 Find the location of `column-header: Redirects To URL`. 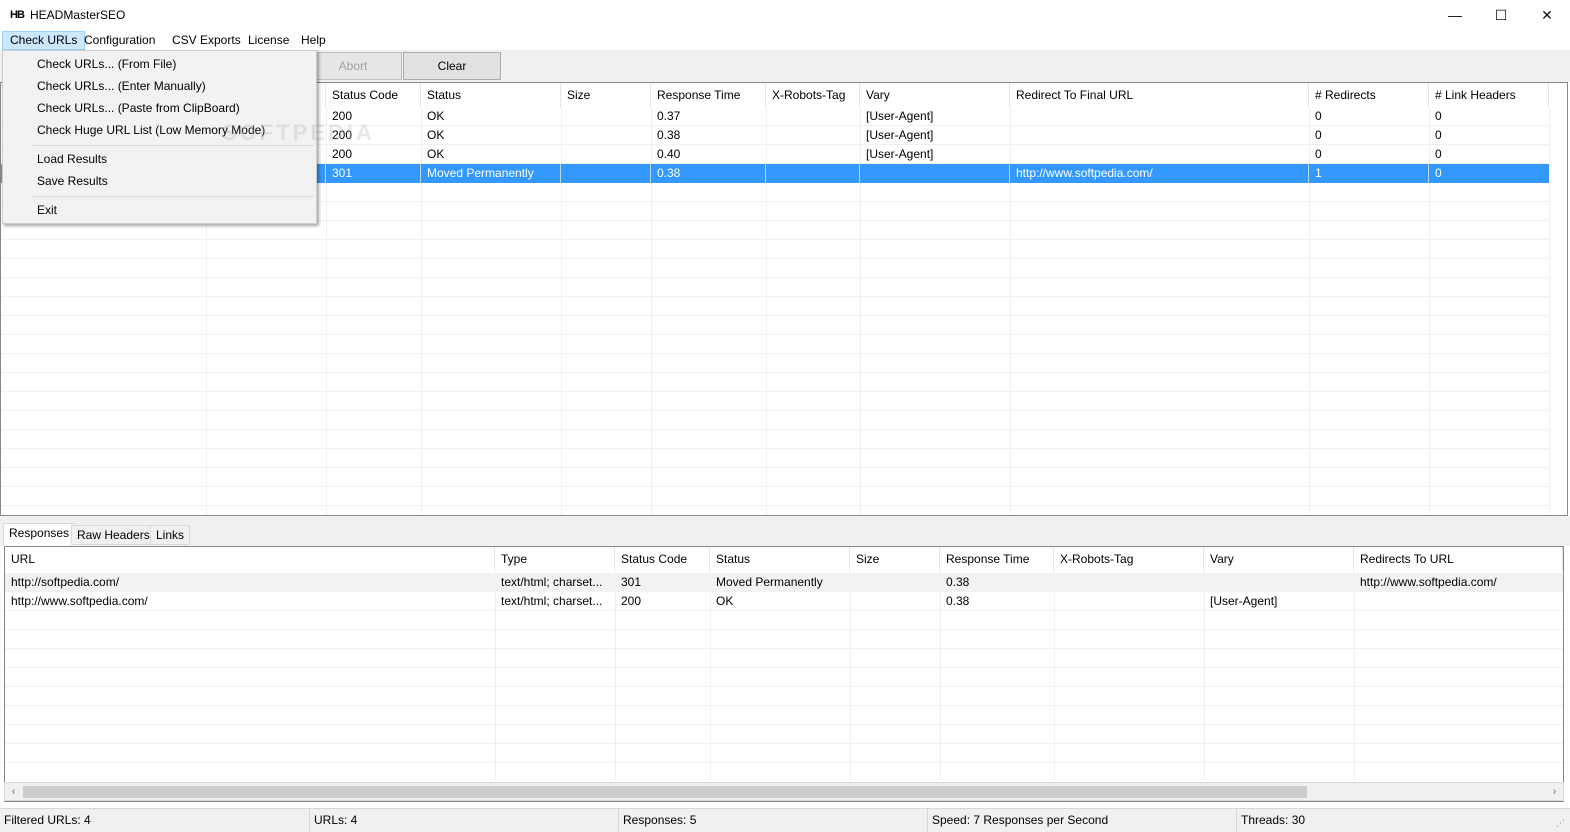

column-header: Redirects To URL is located at coordinates (1458, 559).